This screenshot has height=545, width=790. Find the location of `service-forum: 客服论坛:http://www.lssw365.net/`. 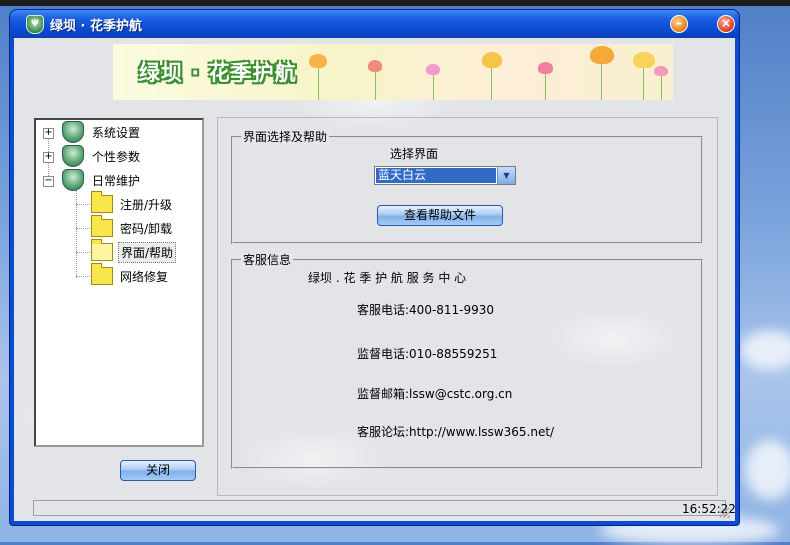

service-forum: 客服论坛:http://www.lssw365.net/ is located at coordinates (456, 432).